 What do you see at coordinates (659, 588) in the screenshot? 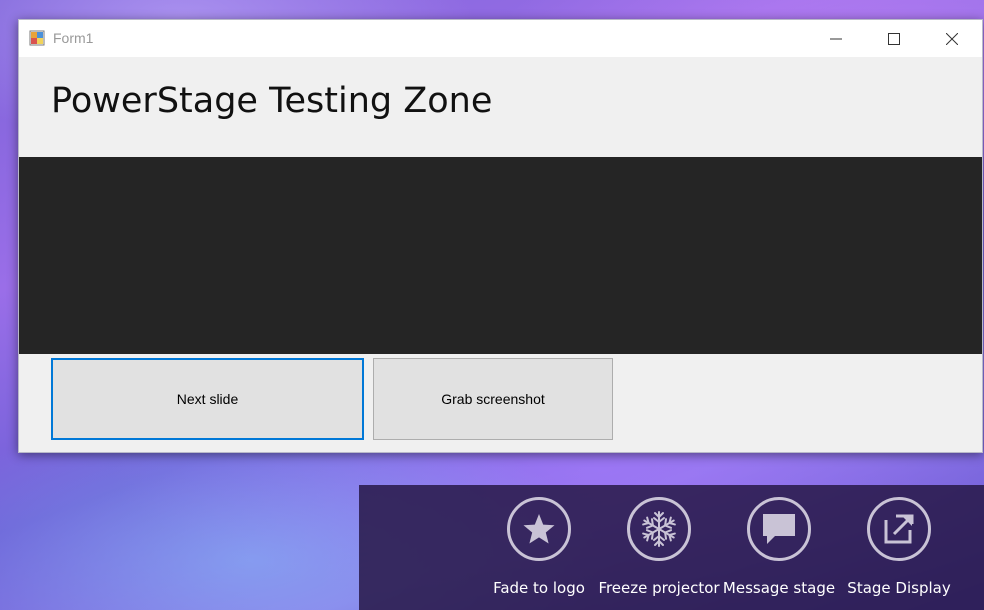
I see `freeze-projector-label: Freeze projector` at bounding box center [659, 588].